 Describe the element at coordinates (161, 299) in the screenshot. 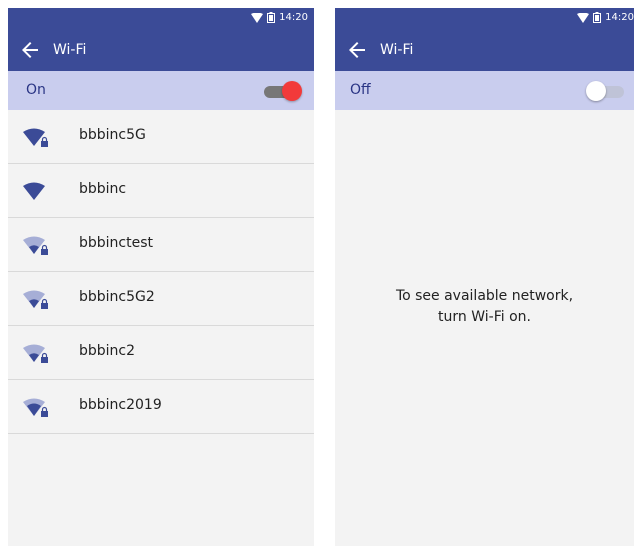

I see `network-item: bbbinc5G2` at that location.